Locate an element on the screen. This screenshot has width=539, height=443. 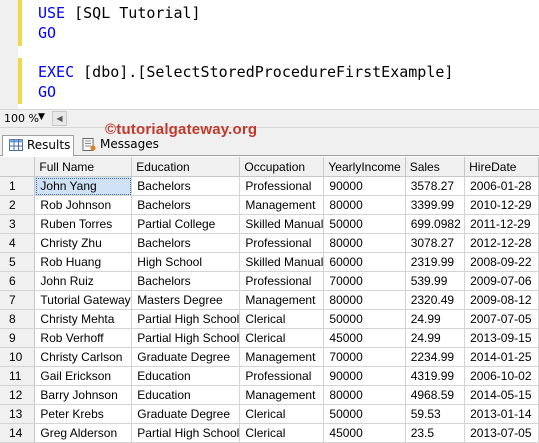
row-number: 3 is located at coordinates (18, 224).